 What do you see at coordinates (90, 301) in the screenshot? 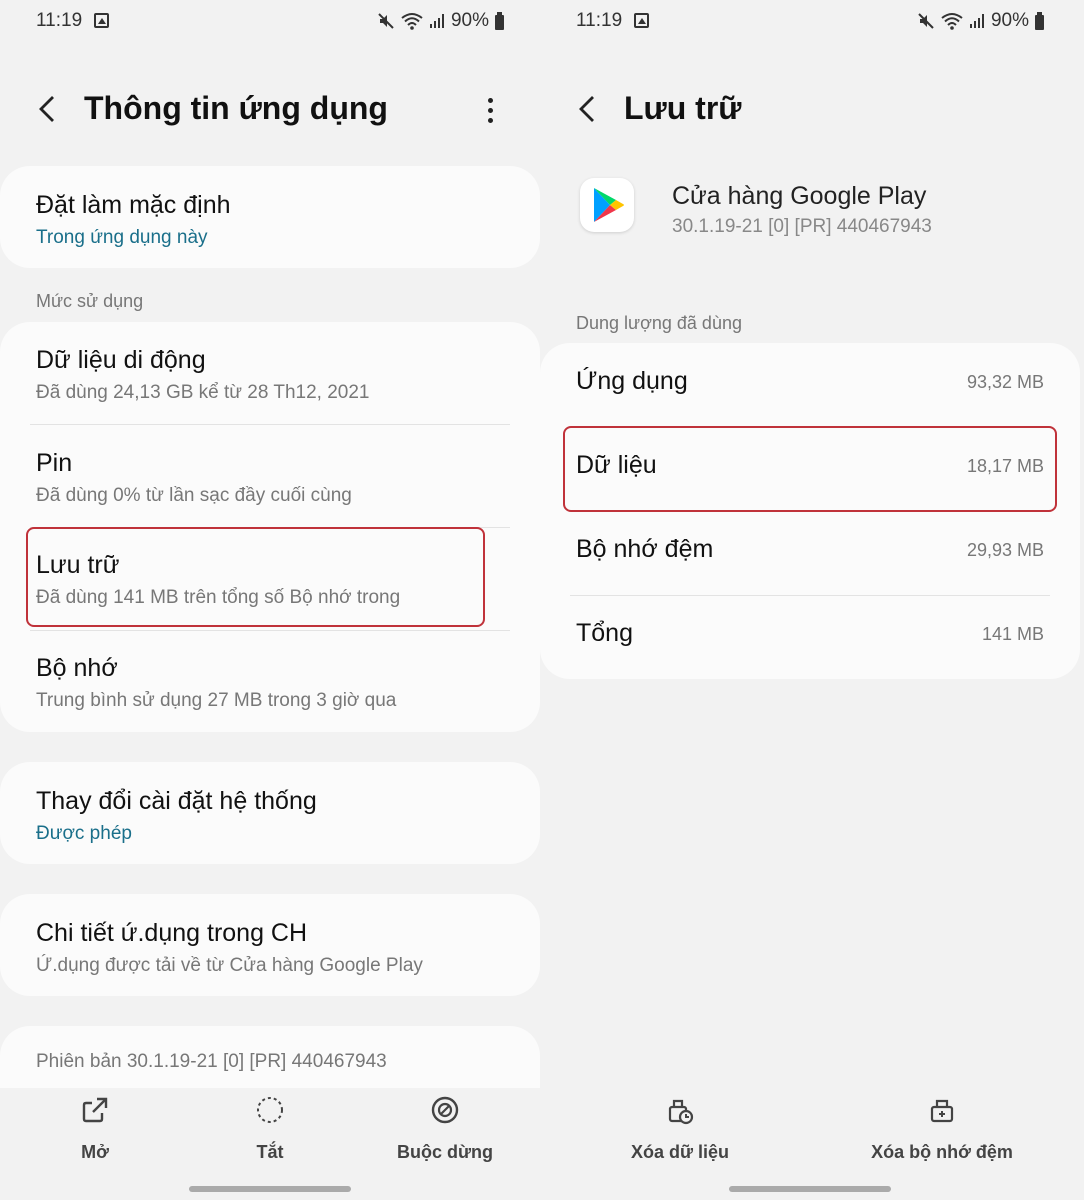
I see `usage-section-label: Mức sử dụng` at bounding box center [90, 301].